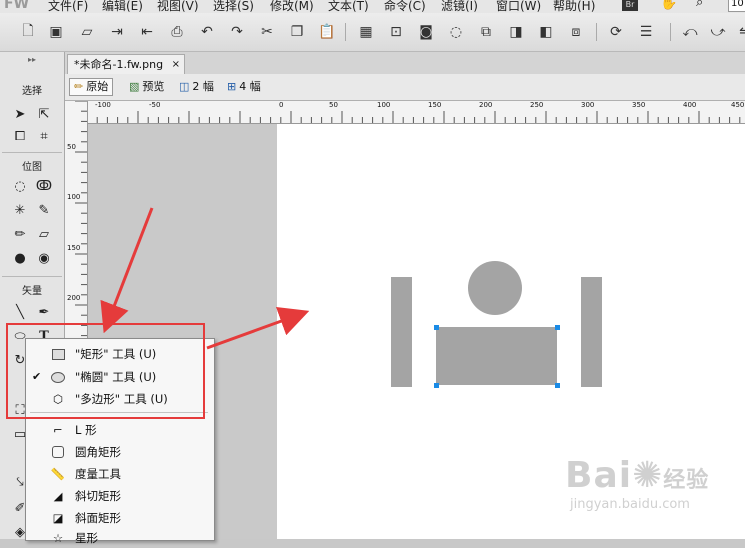  I want to click on document-tab: *未命名-1.fw.png ×, so click(126, 64).